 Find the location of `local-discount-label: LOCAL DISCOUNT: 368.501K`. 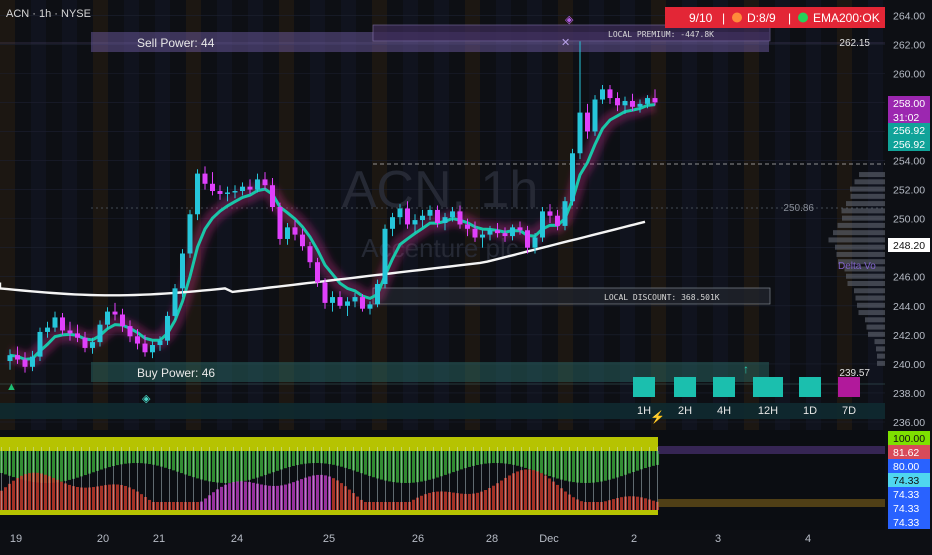

local-discount-label: LOCAL DISCOUNT: 368.501K is located at coordinates (662, 297).